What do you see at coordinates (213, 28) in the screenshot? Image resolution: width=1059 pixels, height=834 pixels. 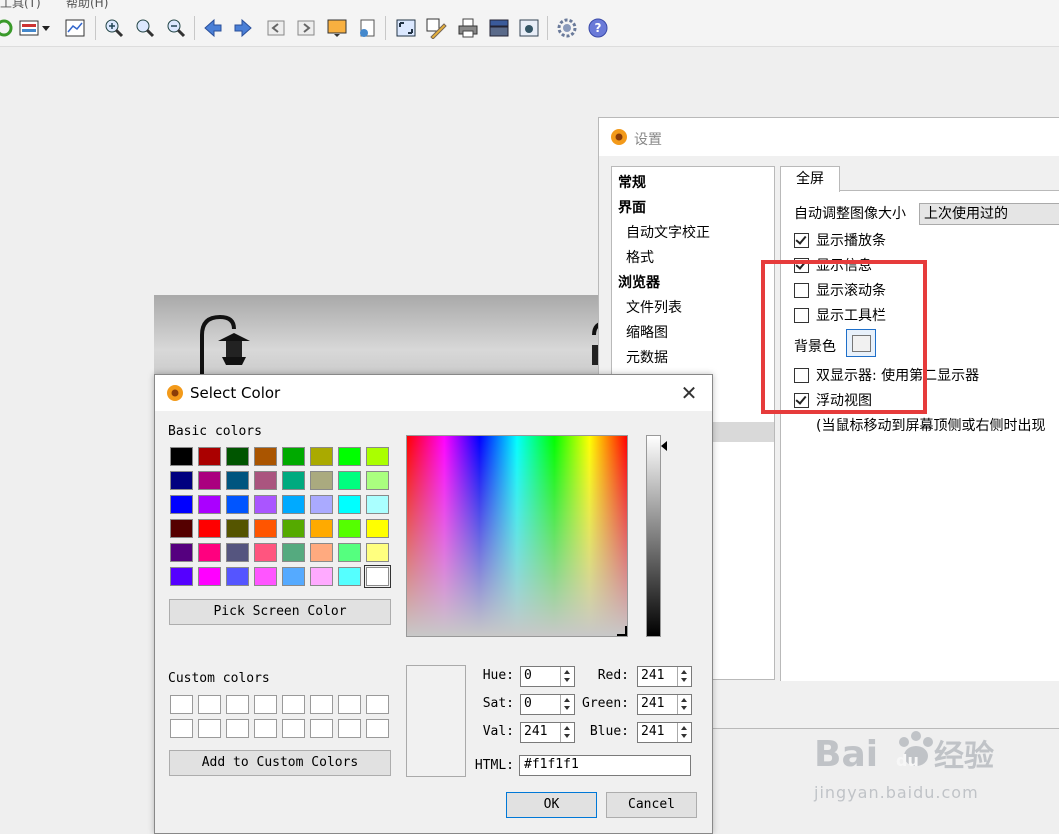 I see `arrow-left-icon` at bounding box center [213, 28].